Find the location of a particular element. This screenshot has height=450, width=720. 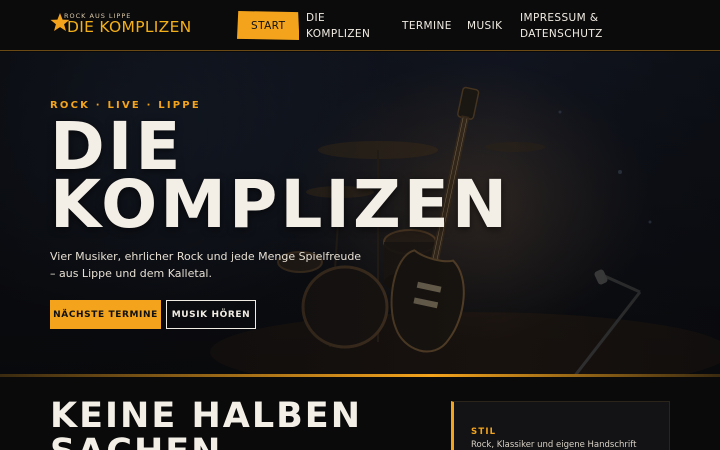

section-title: KEINE HALBEN SACHEN is located at coordinates (206, 424).